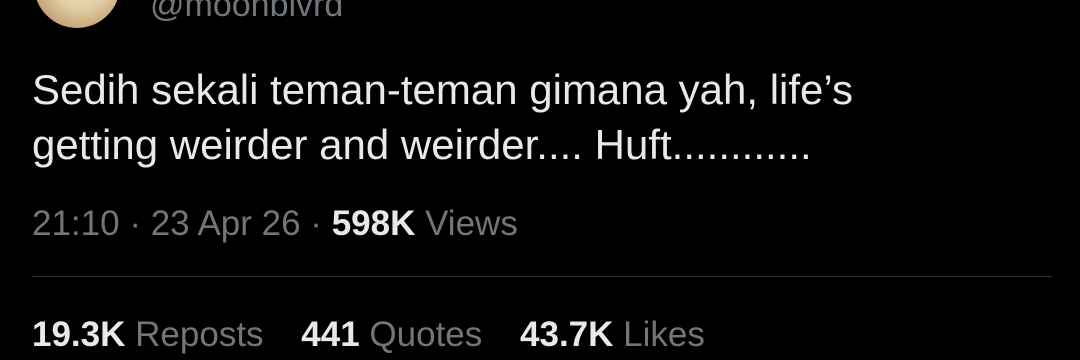  I want to click on reposts-count: 19.3K, so click(79, 334).